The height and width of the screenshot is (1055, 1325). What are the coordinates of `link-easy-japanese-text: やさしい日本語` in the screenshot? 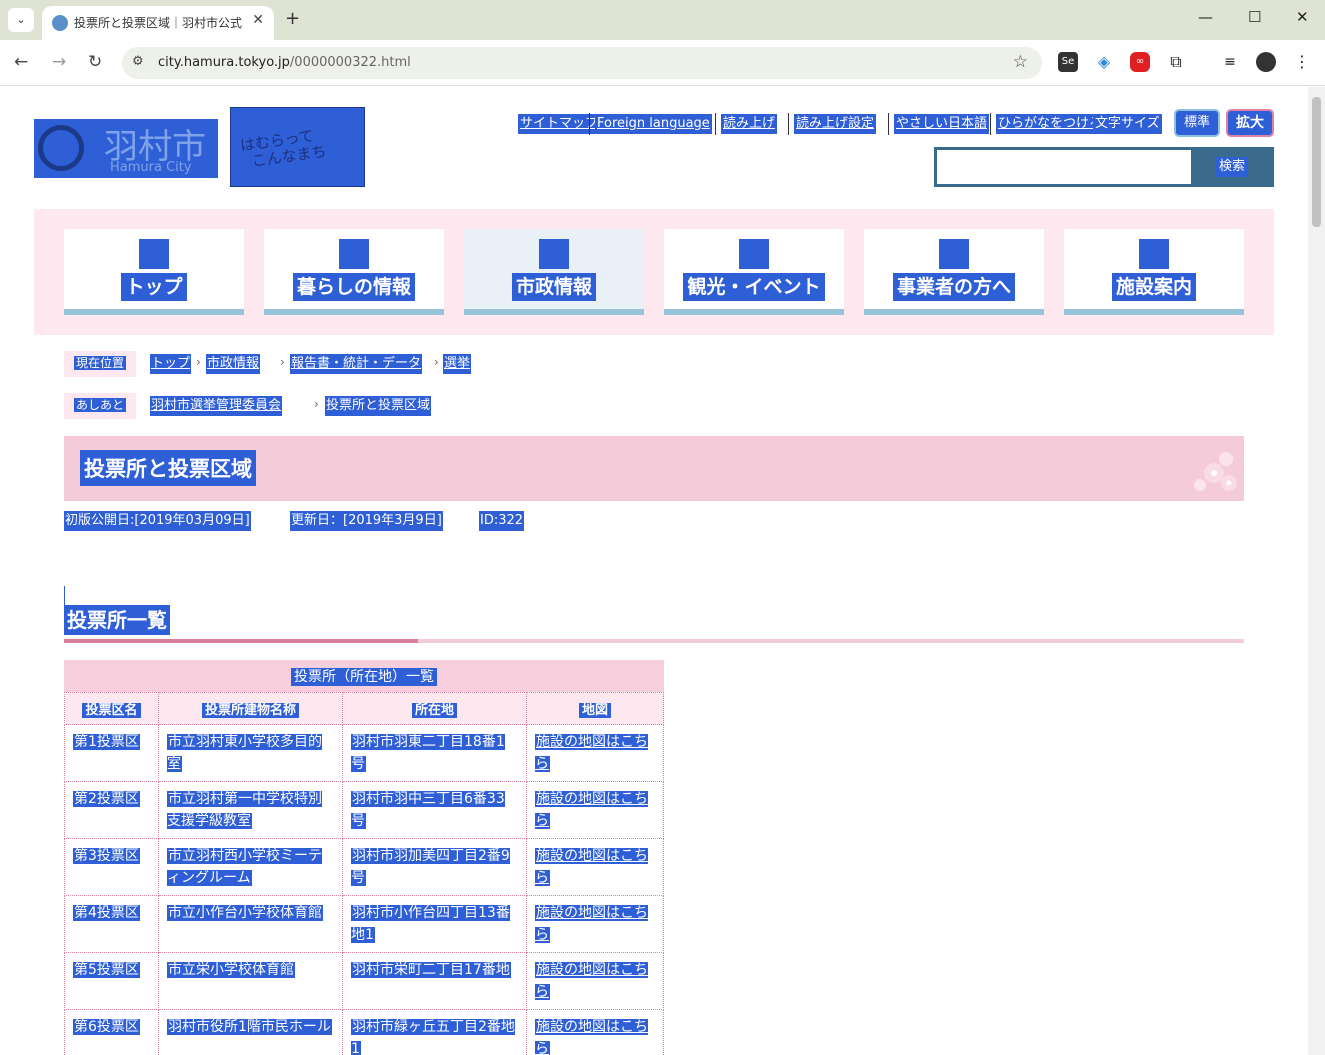 It's located at (941, 123).